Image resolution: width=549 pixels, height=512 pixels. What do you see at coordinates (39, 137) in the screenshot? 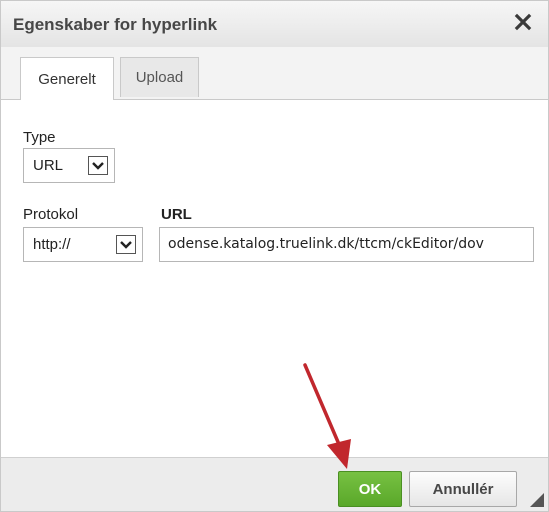
I see `type-label: Type` at bounding box center [39, 137].